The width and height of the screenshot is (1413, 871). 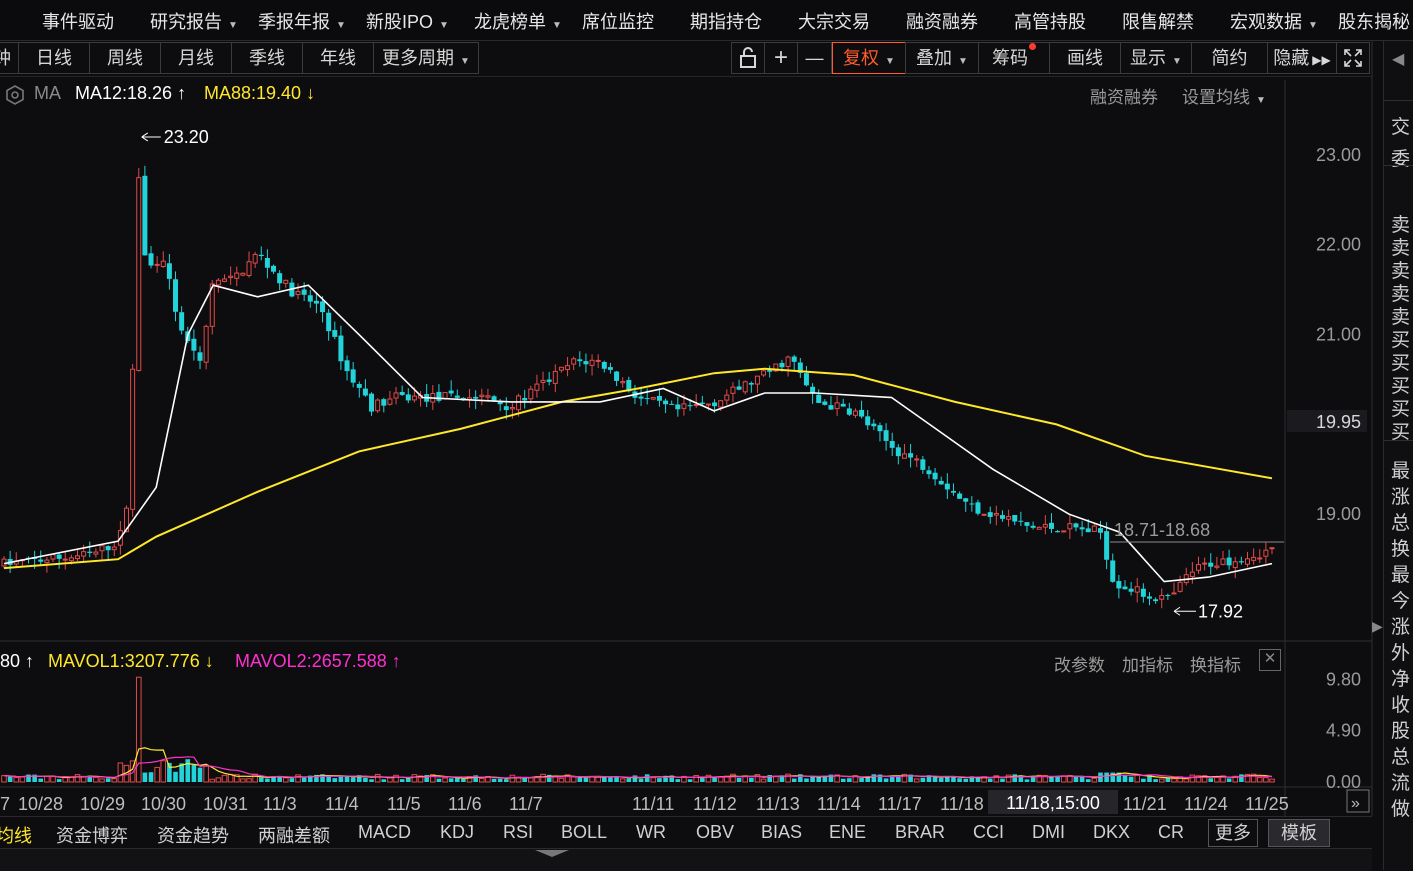 I want to click on indicator-tab-4: MACD, so click(x=384, y=832).